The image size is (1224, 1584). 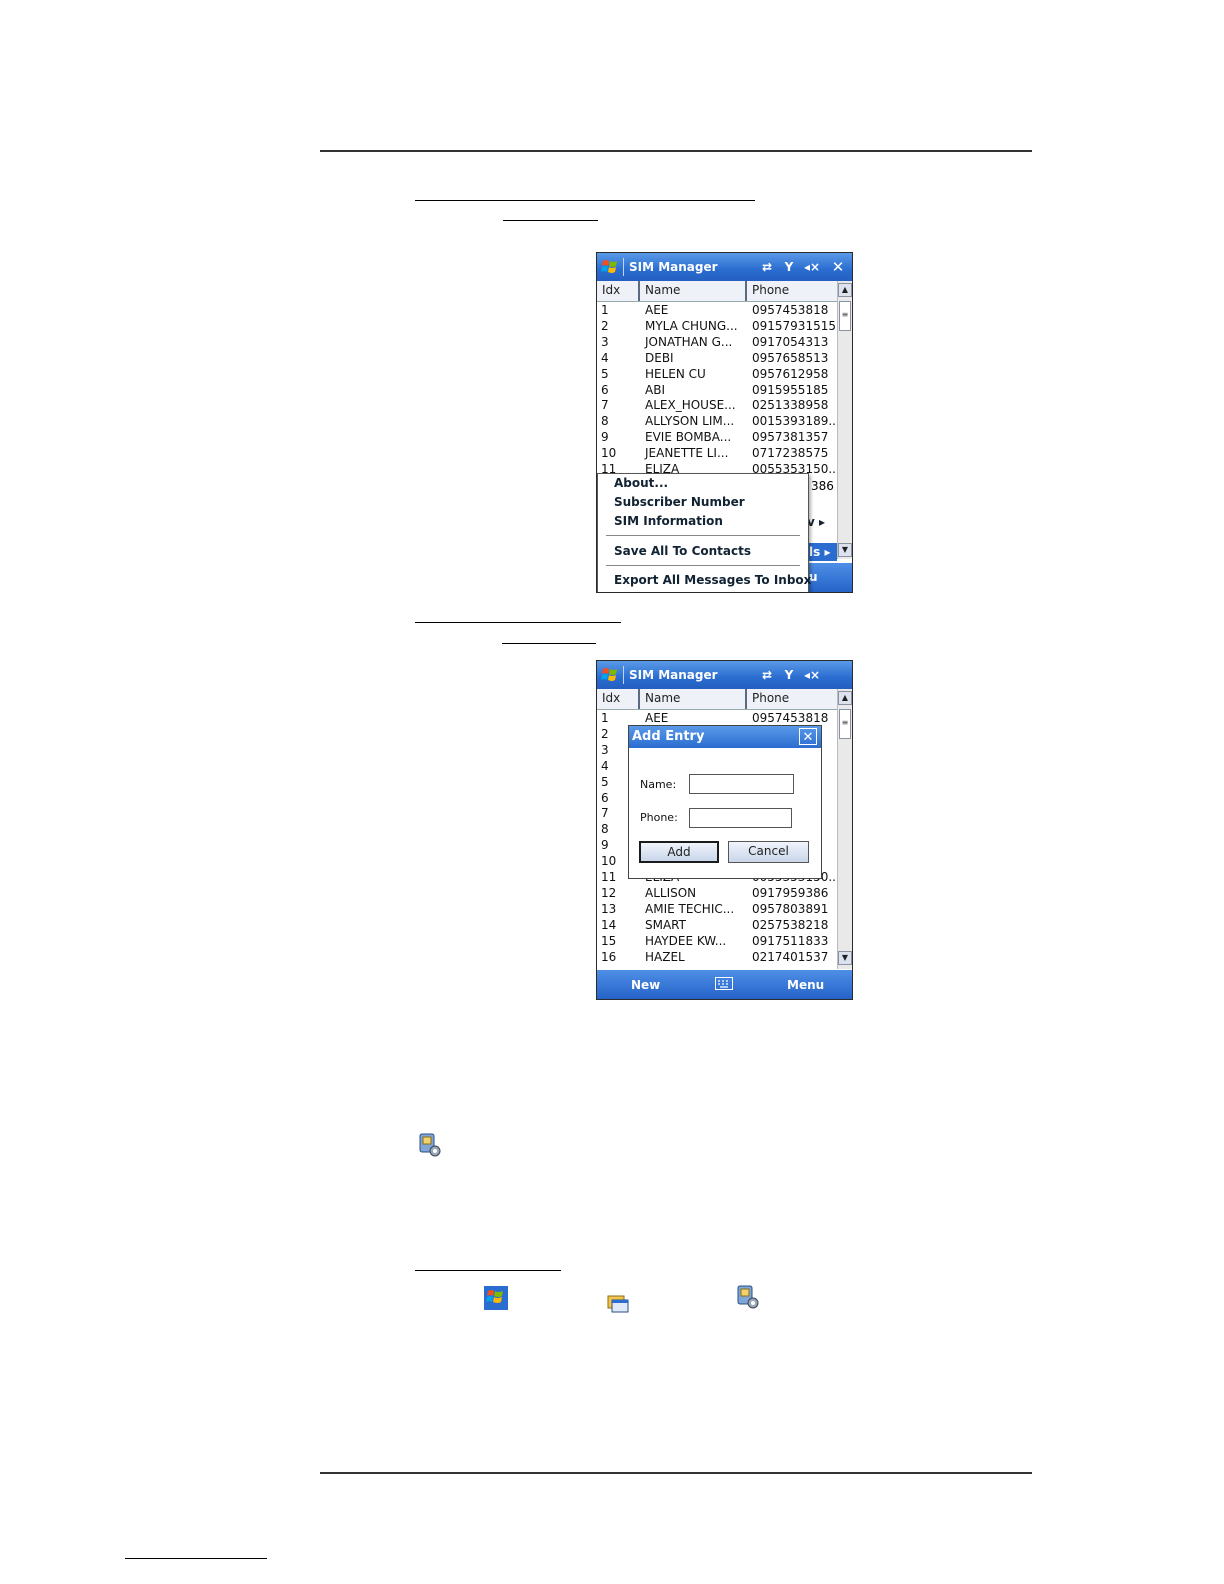 What do you see at coordinates (668, 521) in the screenshot?
I see `menu-item-sim-information: SIM Information` at bounding box center [668, 521].